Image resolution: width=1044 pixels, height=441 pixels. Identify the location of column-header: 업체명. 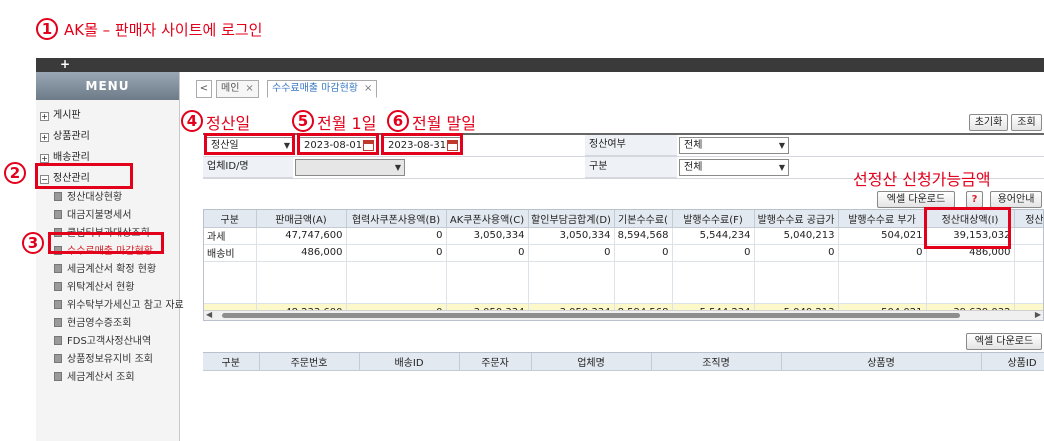
(591, 362).